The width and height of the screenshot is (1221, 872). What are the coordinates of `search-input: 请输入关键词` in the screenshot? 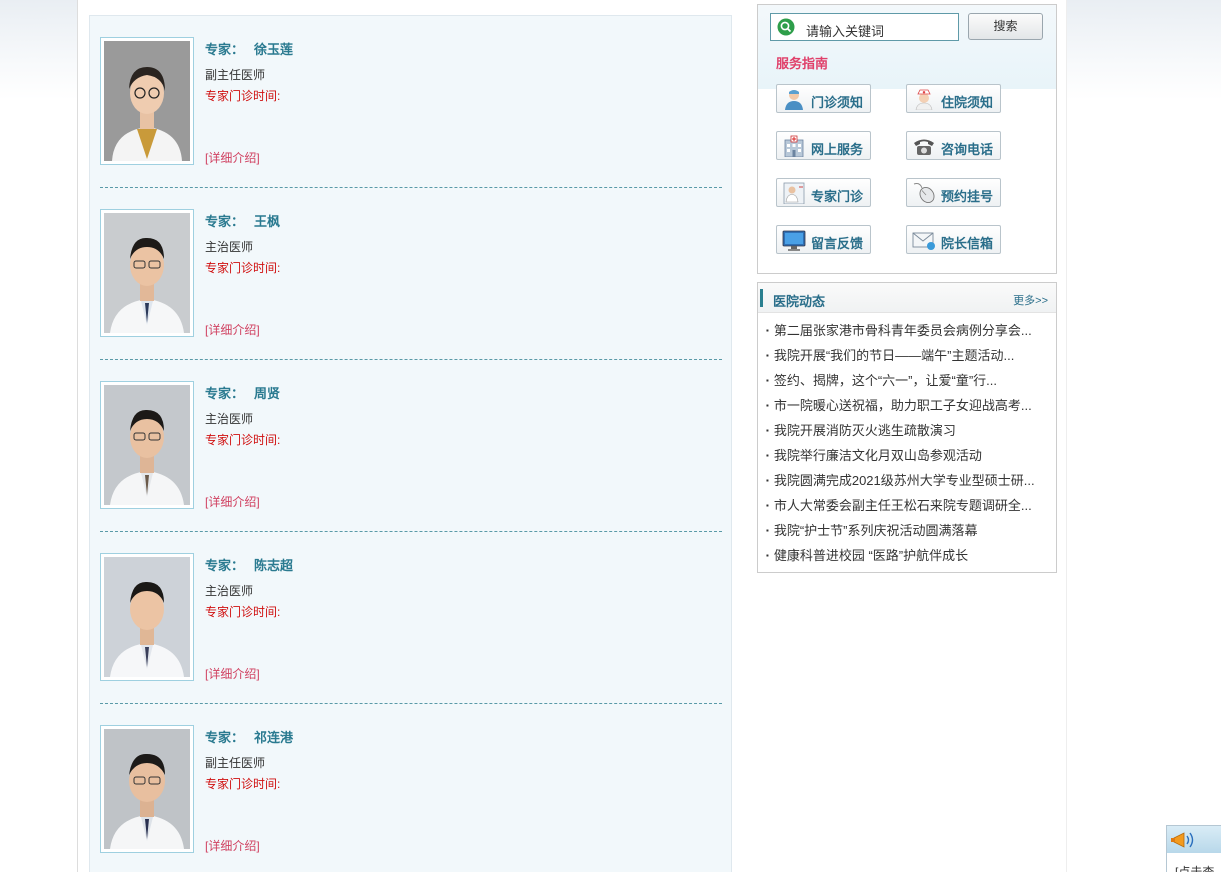 It's located at (864, 27).